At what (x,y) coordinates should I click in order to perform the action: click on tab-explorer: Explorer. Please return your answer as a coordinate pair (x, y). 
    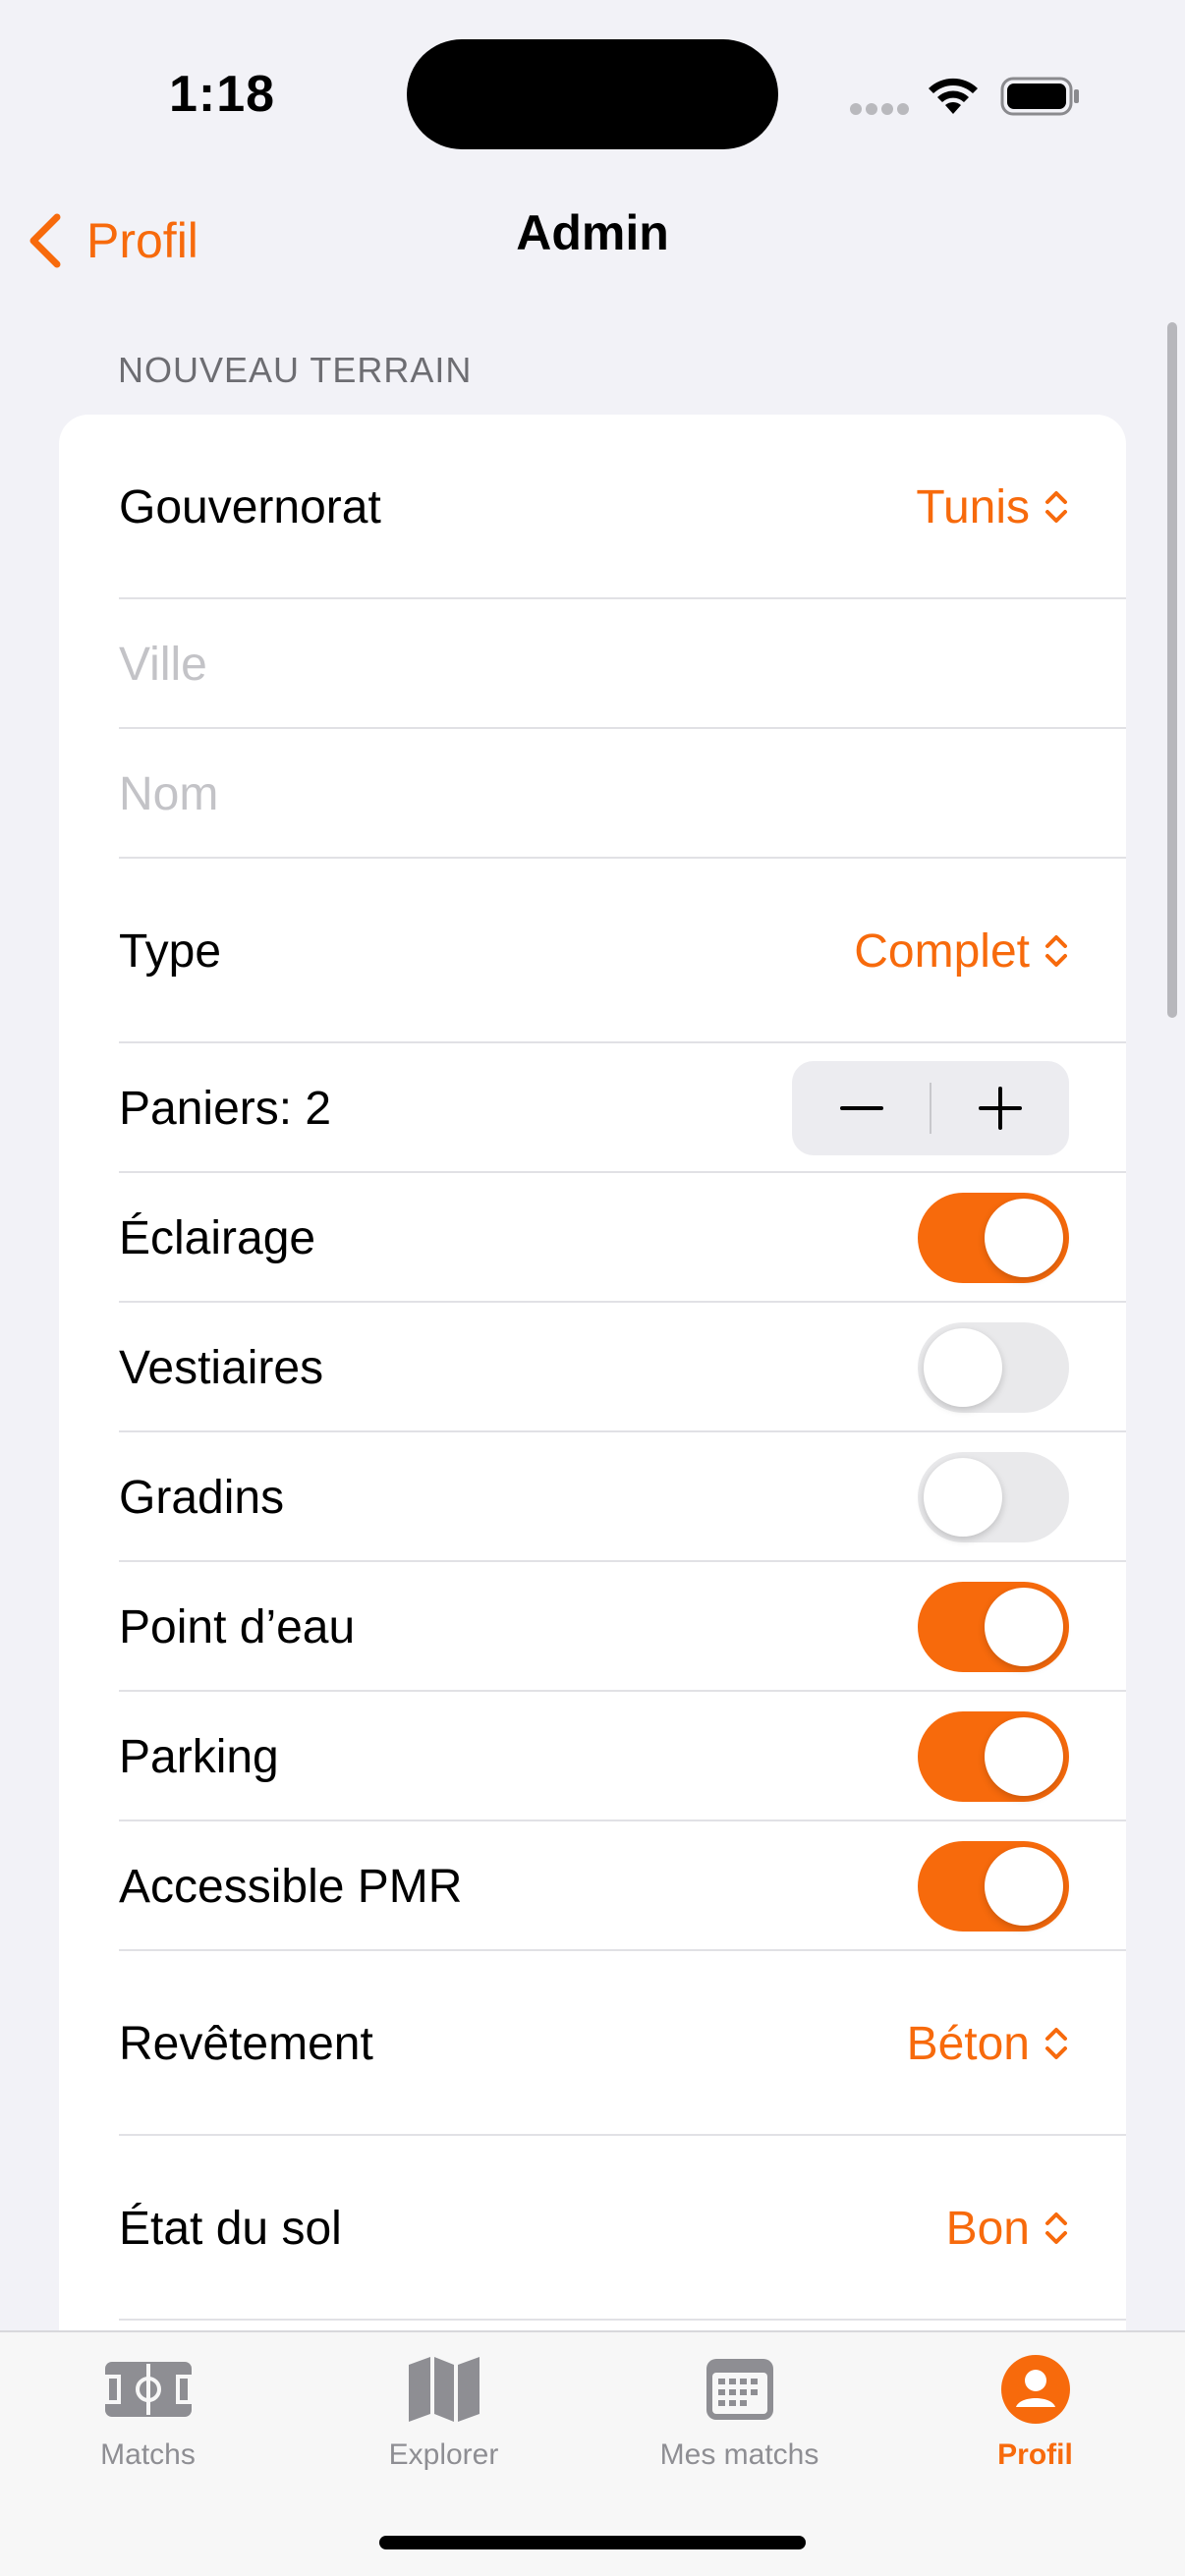
    Looking at the image, I should click on (444, 2411).